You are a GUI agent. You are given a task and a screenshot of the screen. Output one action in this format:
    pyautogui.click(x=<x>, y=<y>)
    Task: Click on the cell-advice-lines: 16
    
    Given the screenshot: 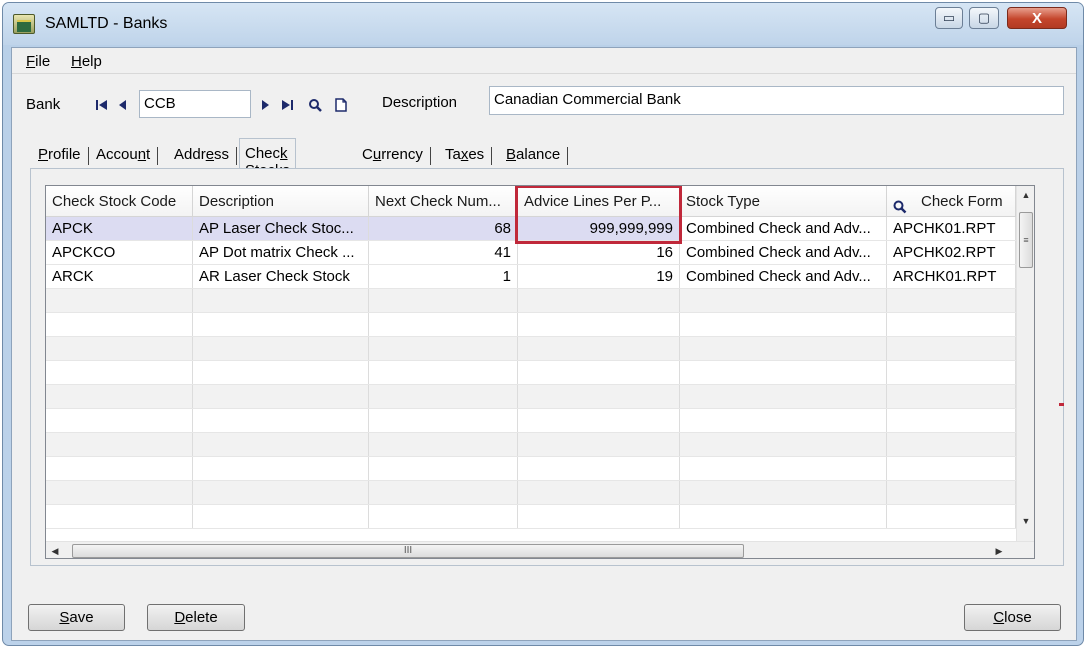 What is the action you would take?
    pyautogui.click(x=599, y=252)
    